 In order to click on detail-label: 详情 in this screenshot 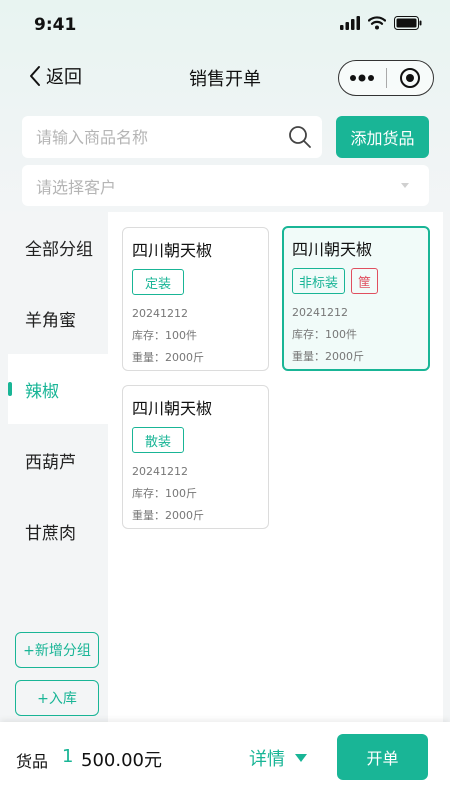, I will do `click(267, 759)`.